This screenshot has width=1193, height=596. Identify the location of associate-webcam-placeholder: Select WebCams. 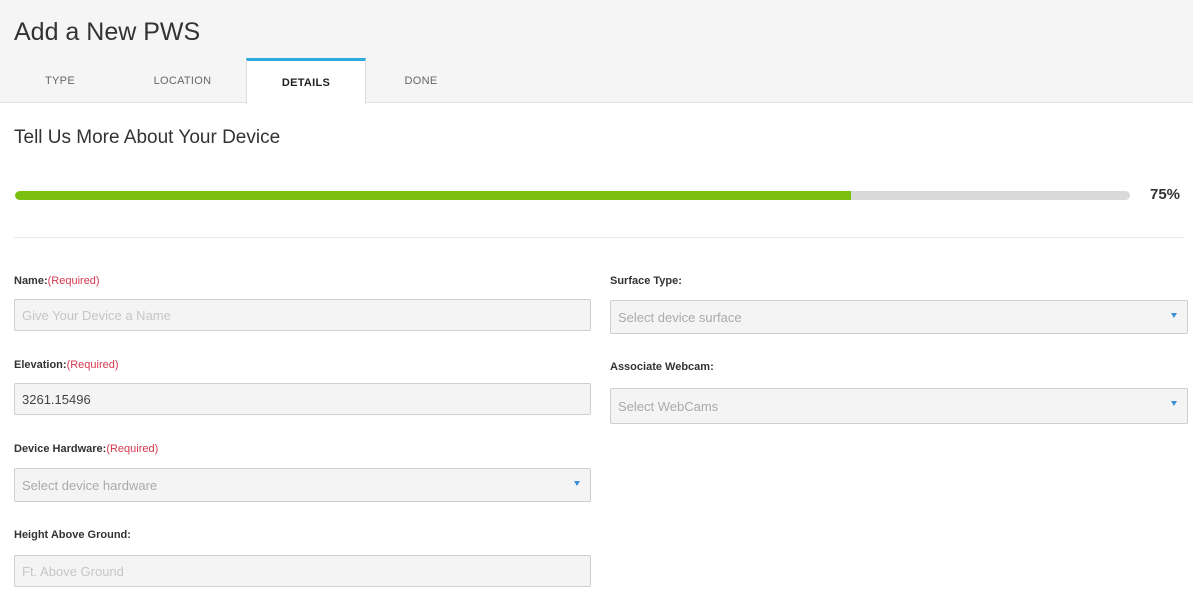
(668, 406).